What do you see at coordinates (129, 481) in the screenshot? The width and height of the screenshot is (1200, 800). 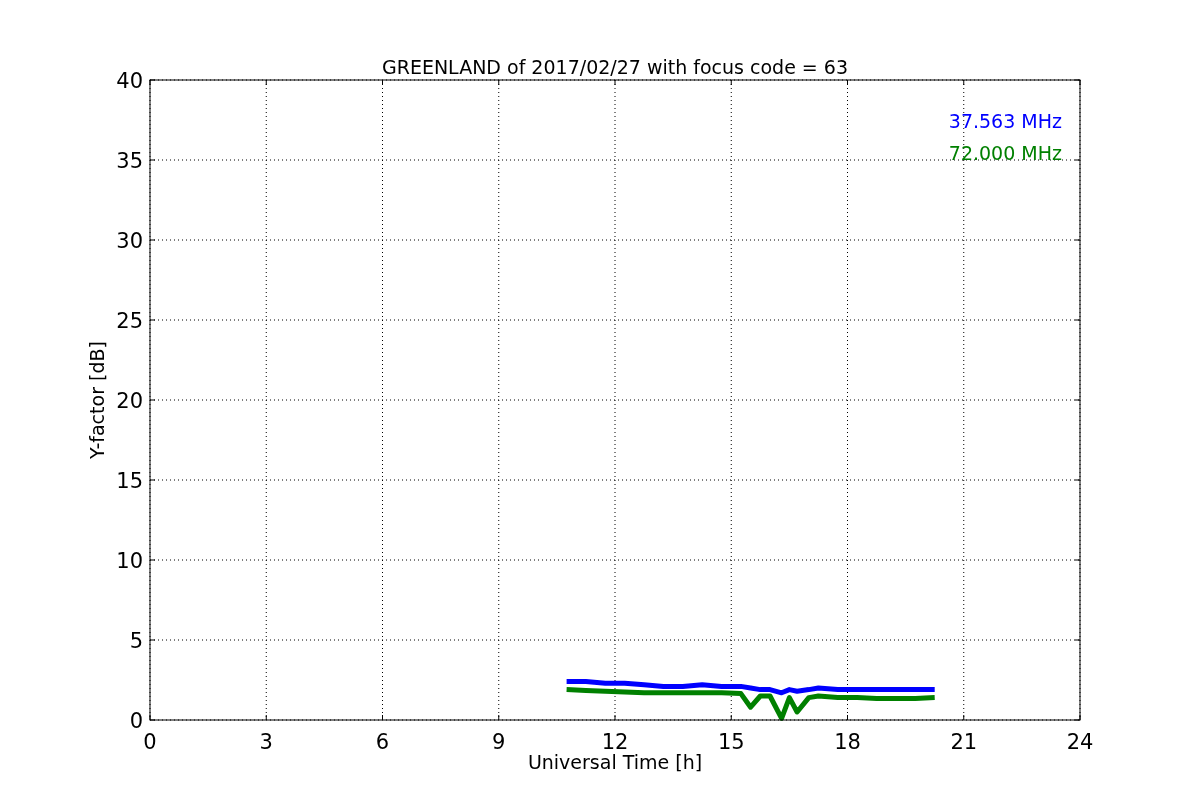 I see `y-tick-label: 15` at bounding box center [129, 481].